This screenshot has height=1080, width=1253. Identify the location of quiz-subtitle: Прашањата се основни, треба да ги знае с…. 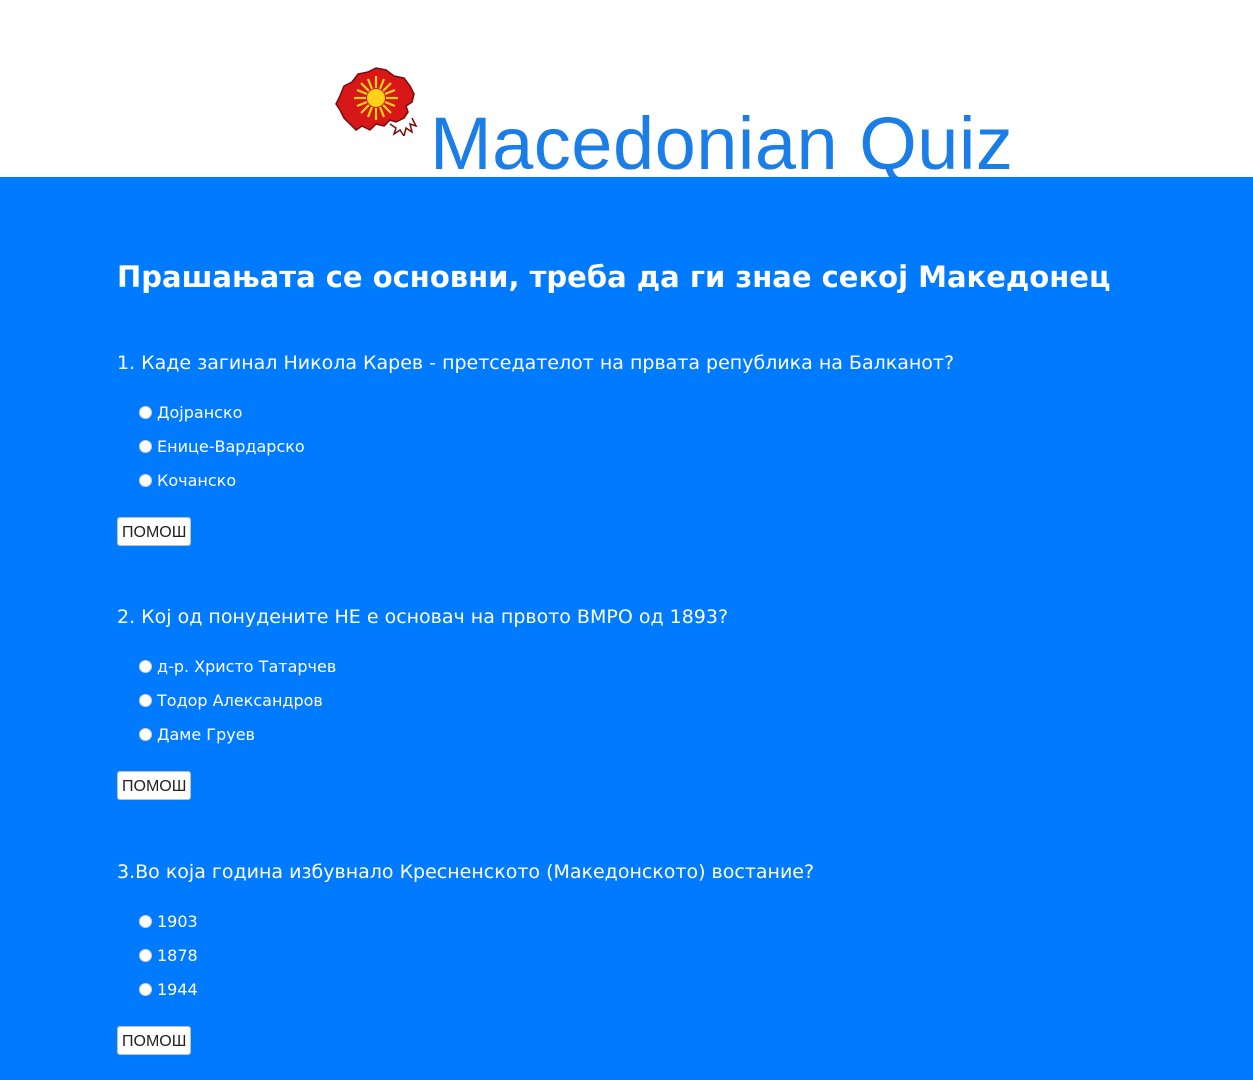
(614, 277).